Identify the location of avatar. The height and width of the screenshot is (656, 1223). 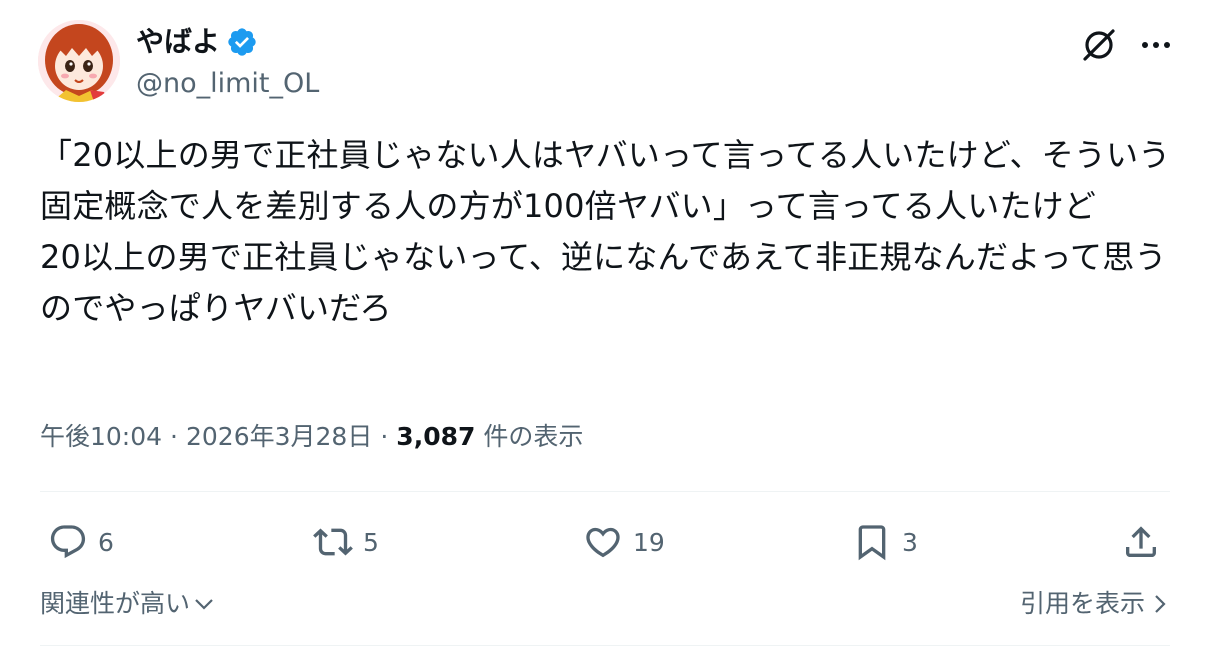
(79, 61).